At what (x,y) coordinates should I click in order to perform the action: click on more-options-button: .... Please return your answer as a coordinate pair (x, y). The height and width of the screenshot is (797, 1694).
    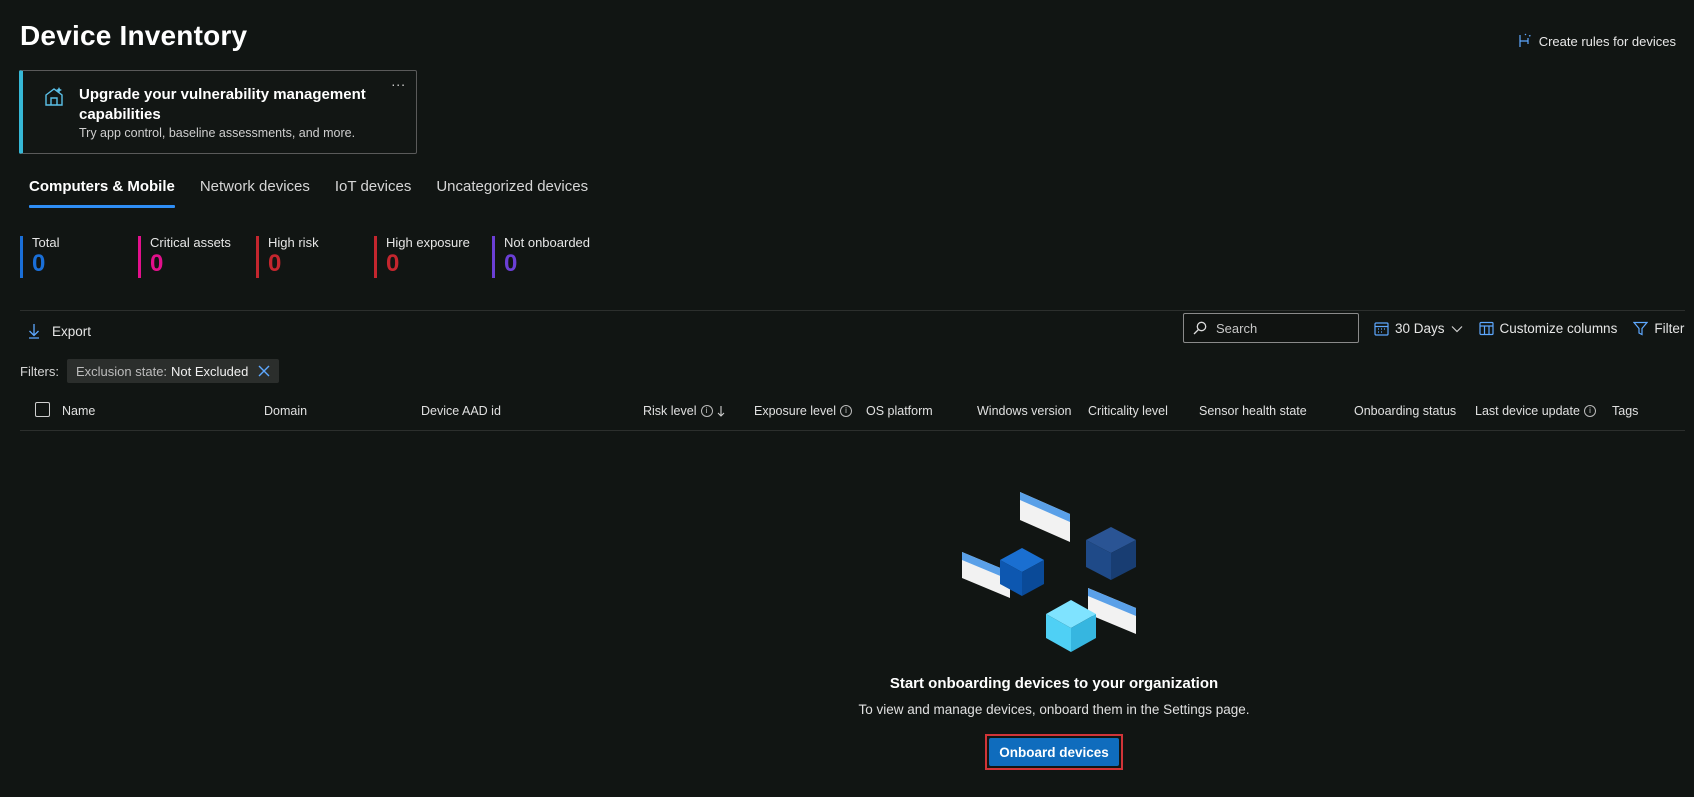
    Looking at the image, I should click on (398, 81).